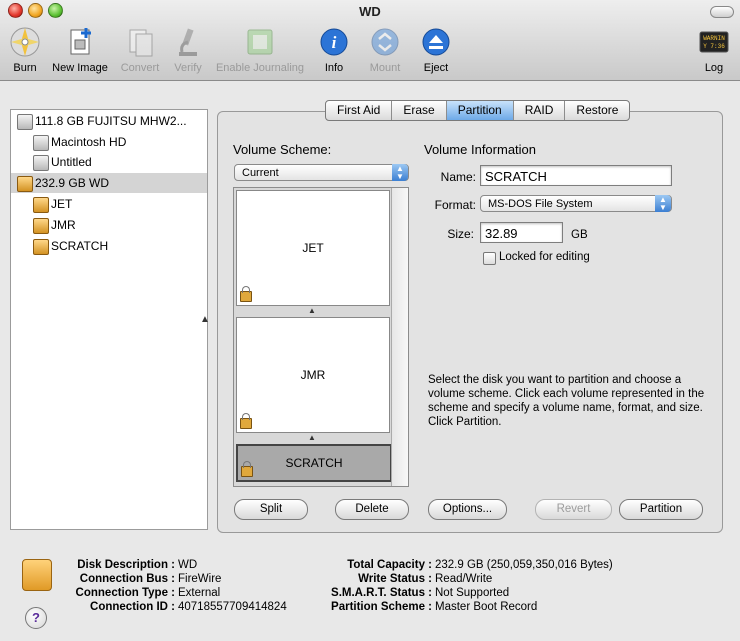 This screenshot has width=740, height=641. What do you see at coordinates (63, 225) in the screenshot?
I see `volume-item-label: JMR` at bounding box center [63, 225].